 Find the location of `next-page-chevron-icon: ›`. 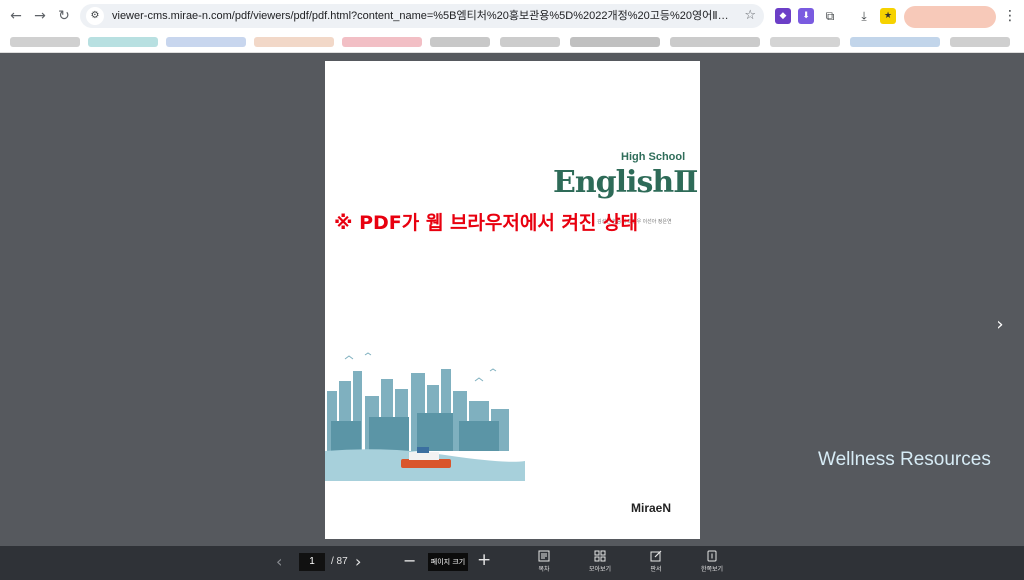

next-page-chevron-icon: › is located at coordinates (1000, 325).